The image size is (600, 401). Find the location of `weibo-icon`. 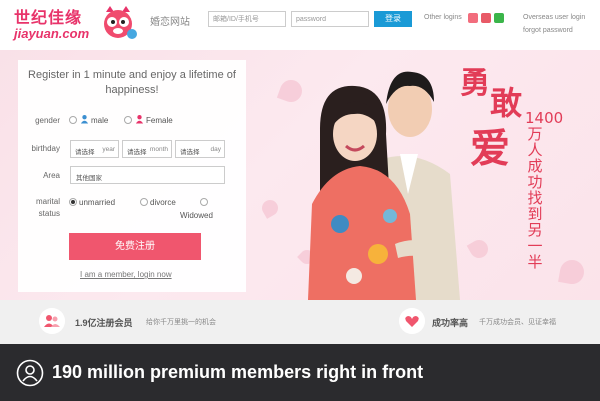

weibo-icon is located at coordinates (486, 18).